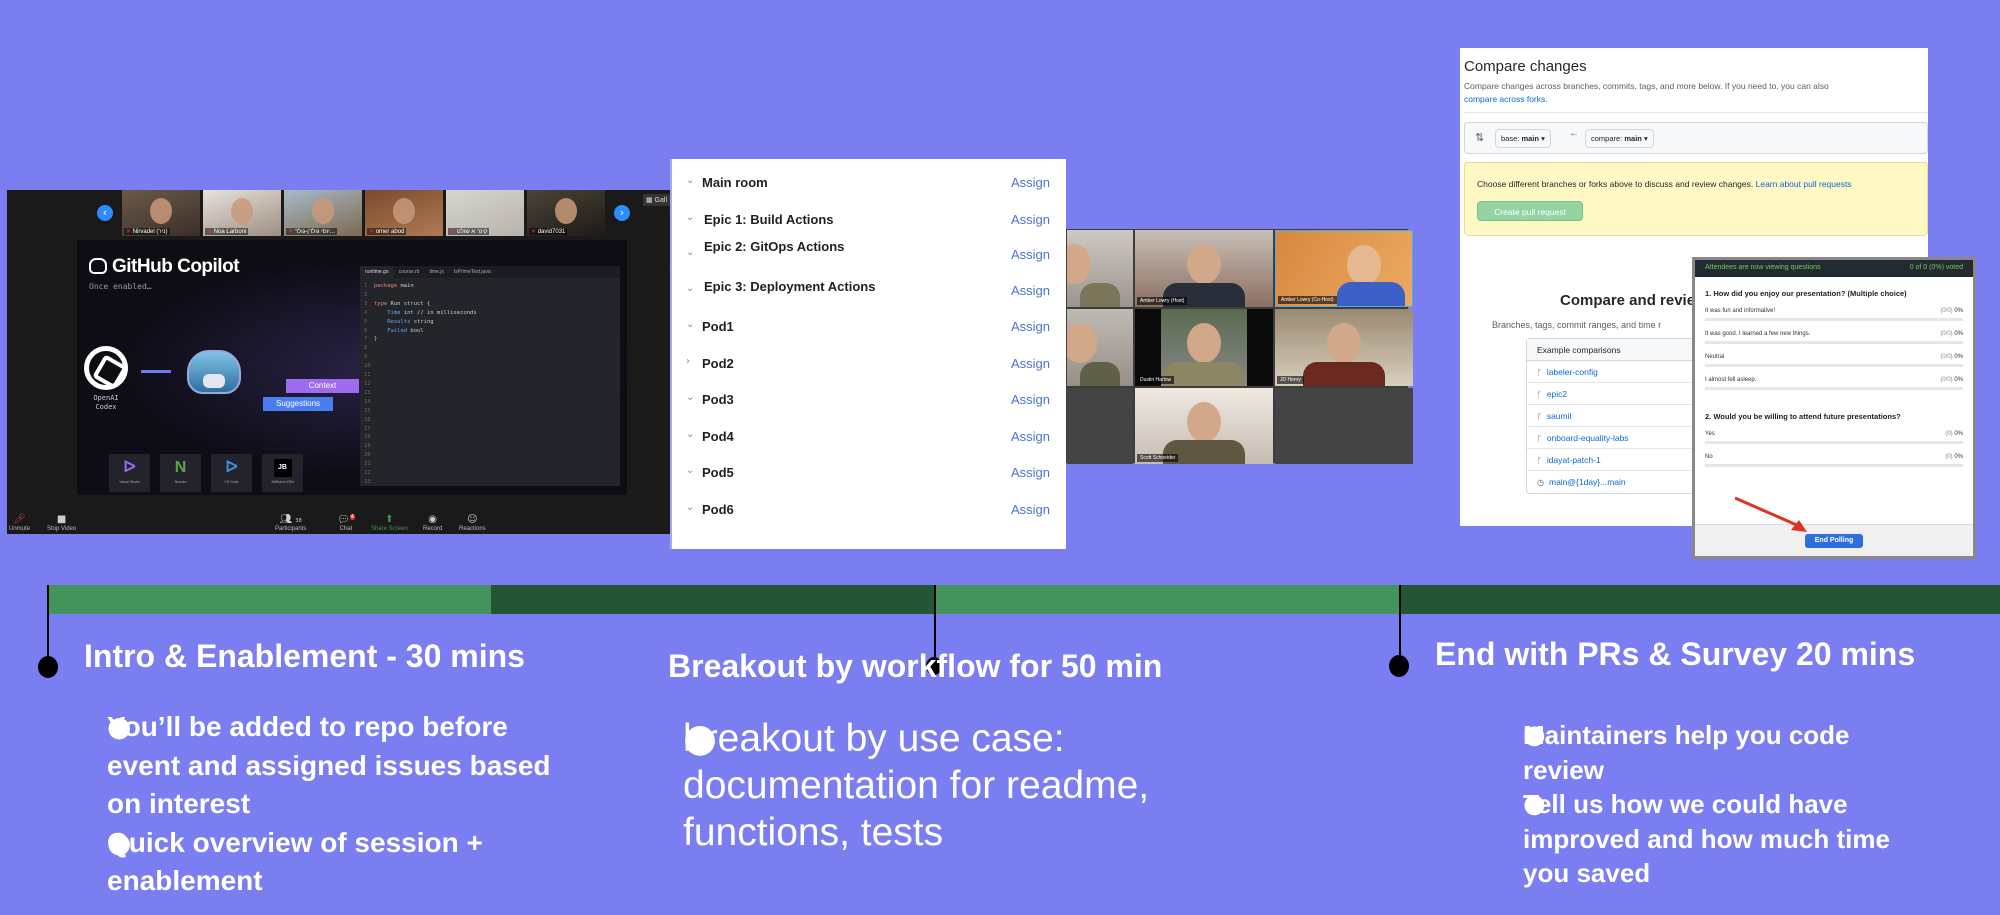  I want to click on unmute-button: 🎤︎ Unmute, so click(19, 523).